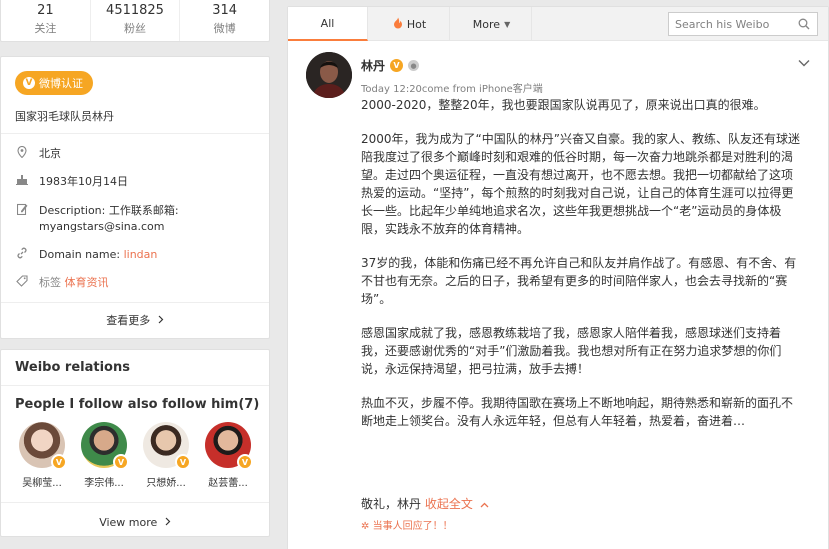 This screenshot has width=829, height=549. I want to click on triangle-down-icon: ▼, so click(507, 24).